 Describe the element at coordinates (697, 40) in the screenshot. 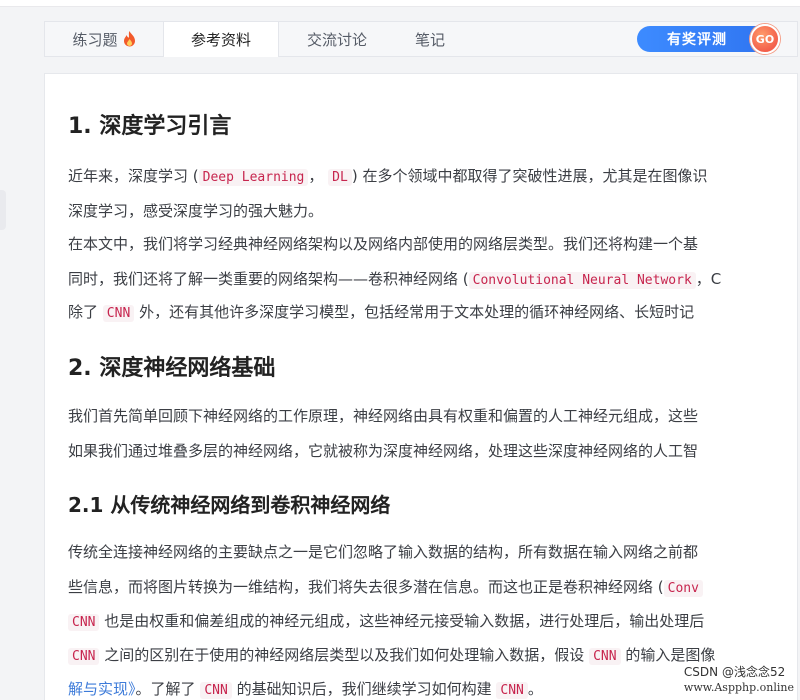

I see `rate-review-label: 有奖评测` at that location.